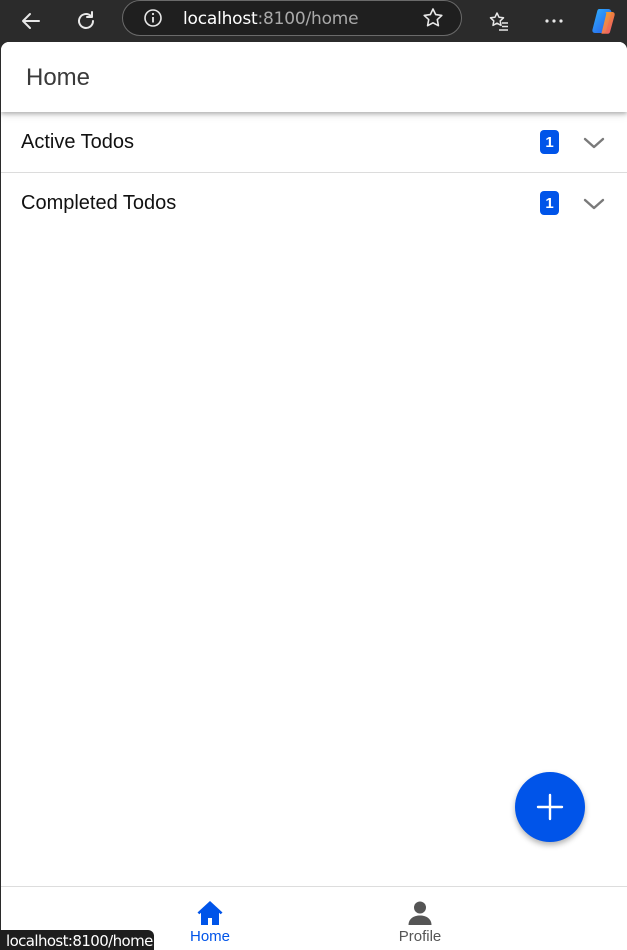 Image resolution: width=627 pixels, height=950 pixels. What do you see at coordinates (314, 77) in the screenshot?
I see `header-toolbar: Home` at bounding box center [314, 77].